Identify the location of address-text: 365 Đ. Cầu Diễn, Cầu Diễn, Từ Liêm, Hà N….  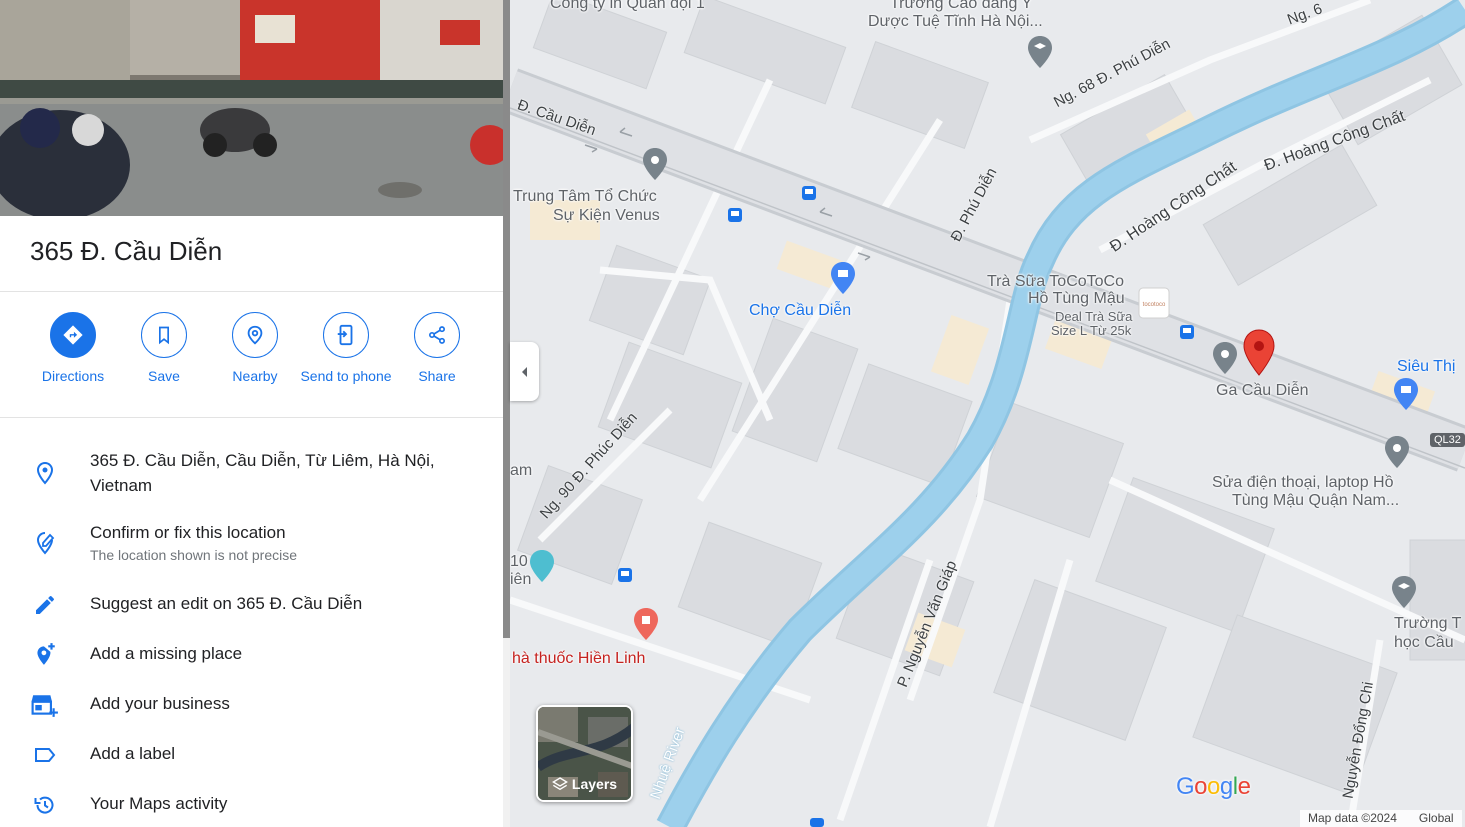
(262, 473).